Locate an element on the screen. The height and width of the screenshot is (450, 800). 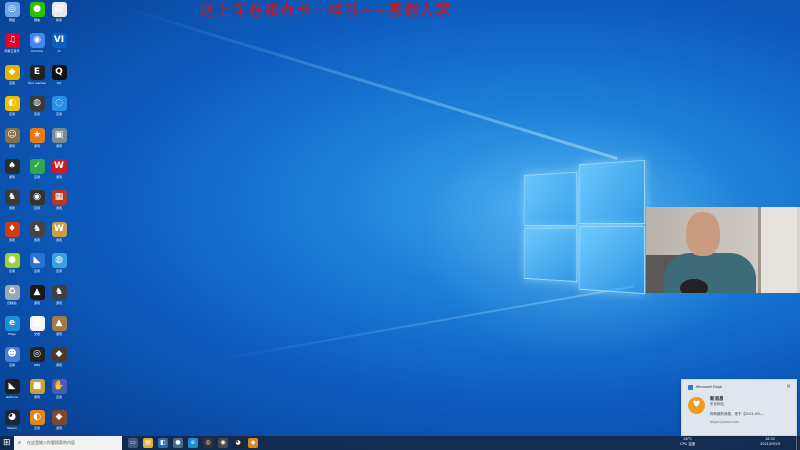
start-button: ⊞ is located at coordinates (8, 443).